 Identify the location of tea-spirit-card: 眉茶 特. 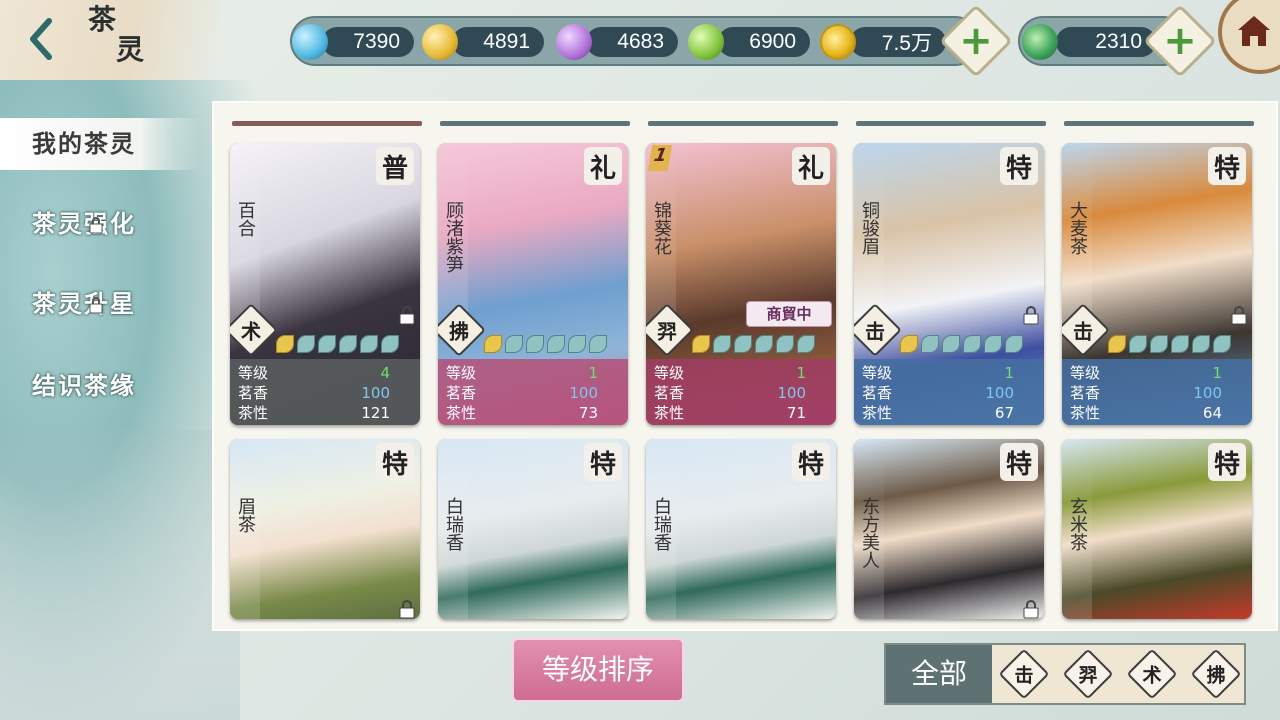
(325, 529).